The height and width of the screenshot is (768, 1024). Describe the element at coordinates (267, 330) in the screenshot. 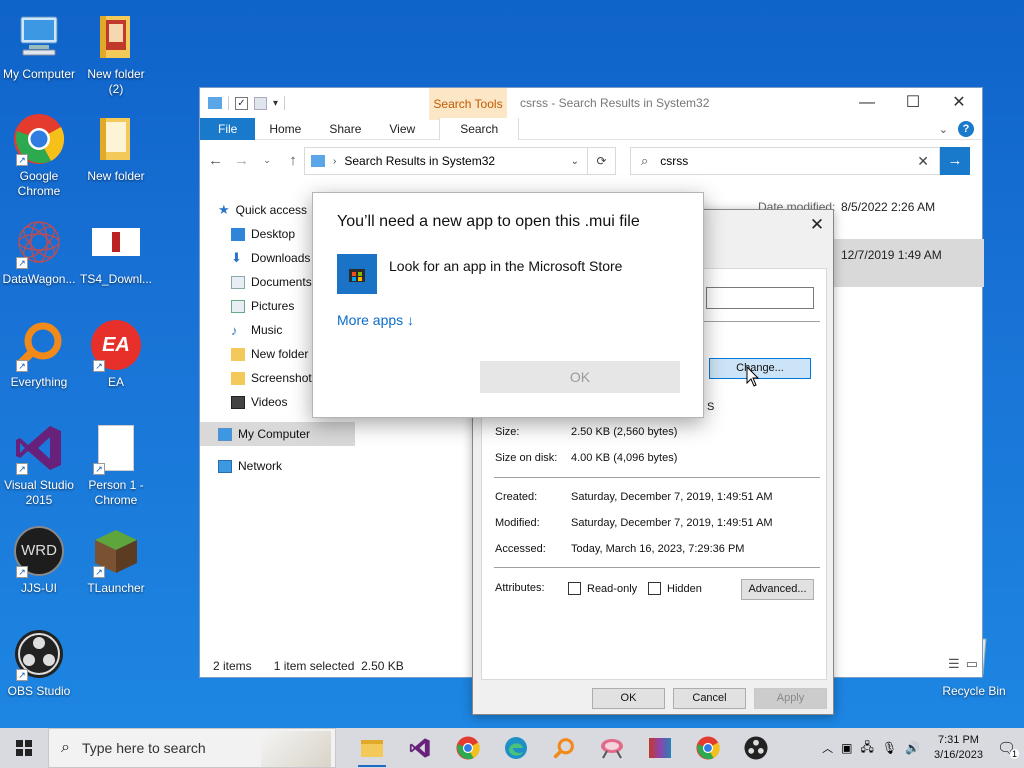

I see `nav-label: Music` at that location.